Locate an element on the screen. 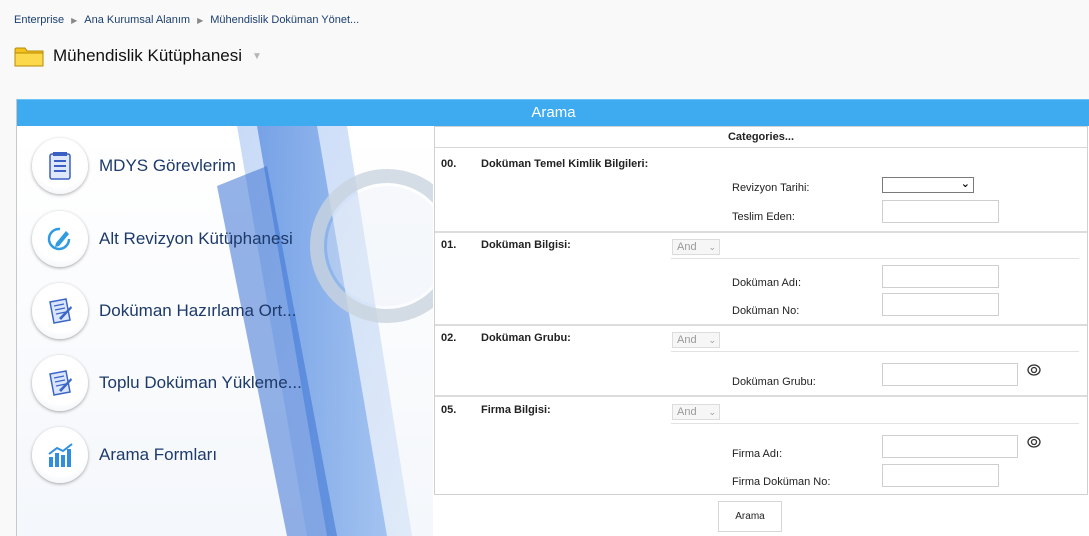  field-label: Teslim Eden: is located at coordinates (763, 217).